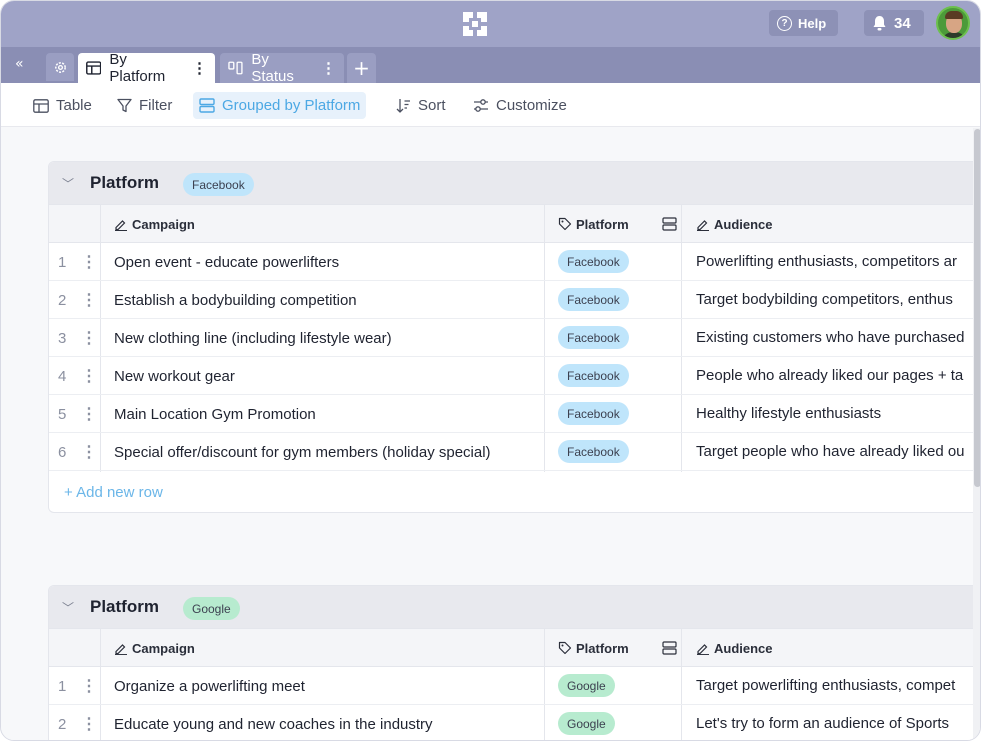 The width and height of the screenshot is (981, 741). Describe the element at coordinates (403, 106) in the screenshot. I see `sort-icon` at that location.